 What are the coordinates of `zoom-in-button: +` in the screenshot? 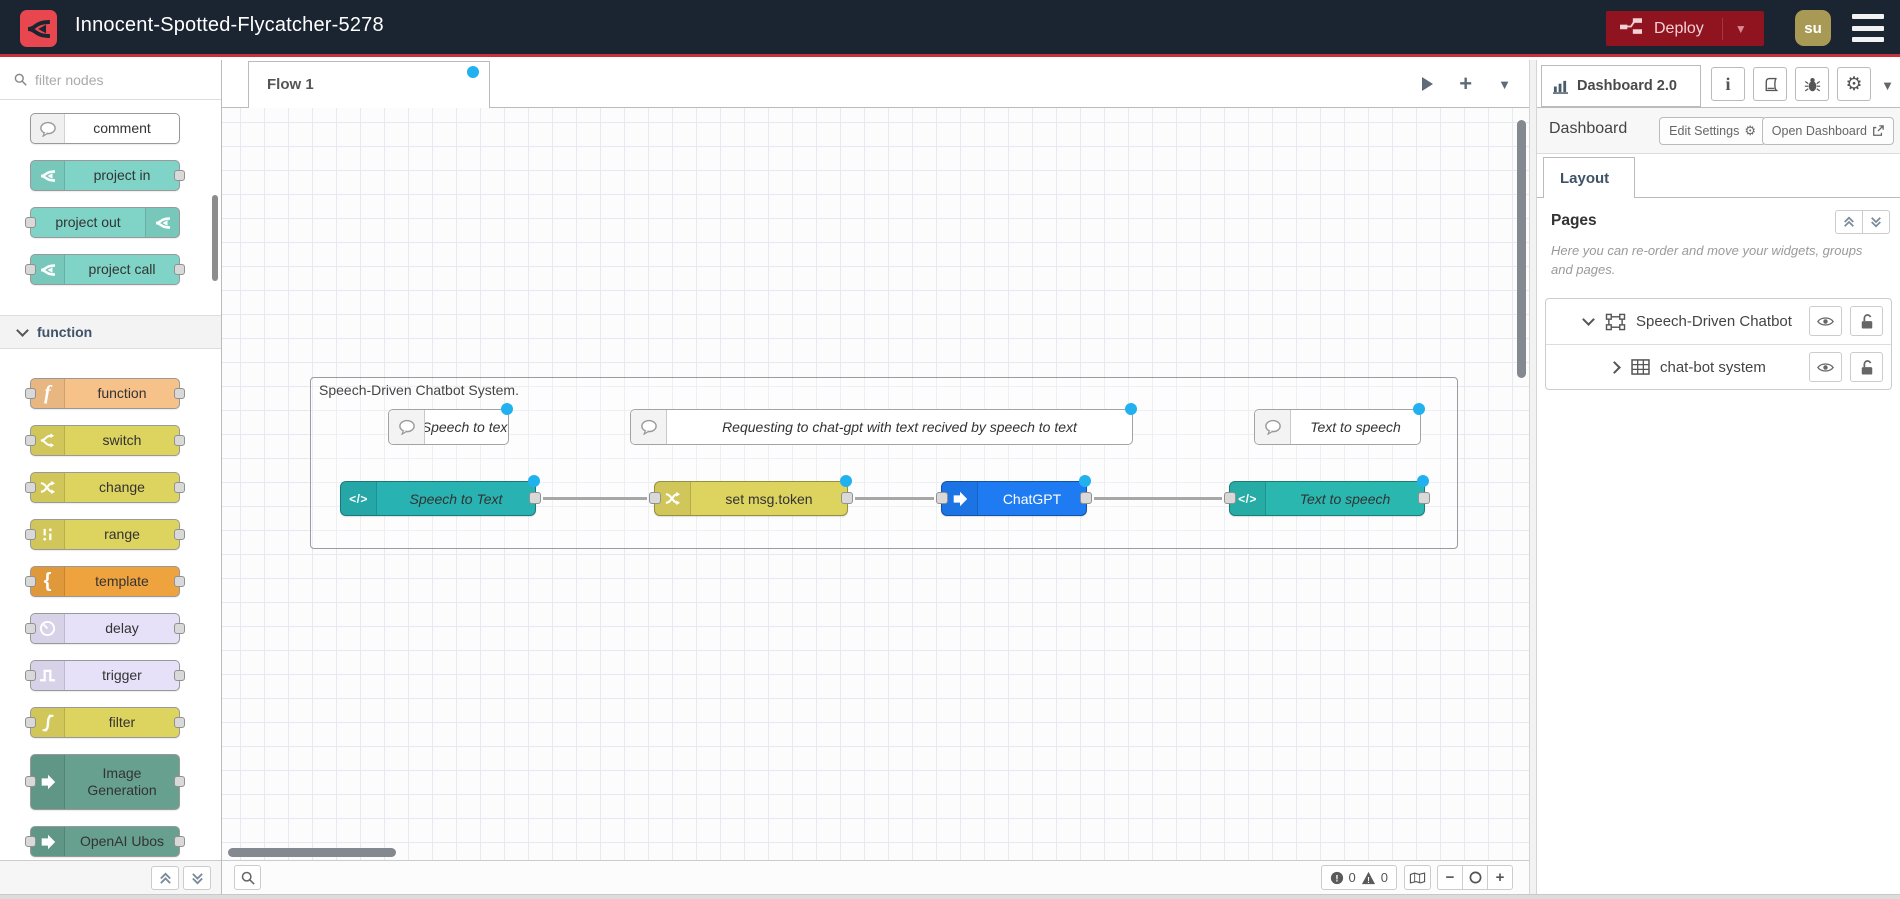 It's located at (1500, 877).